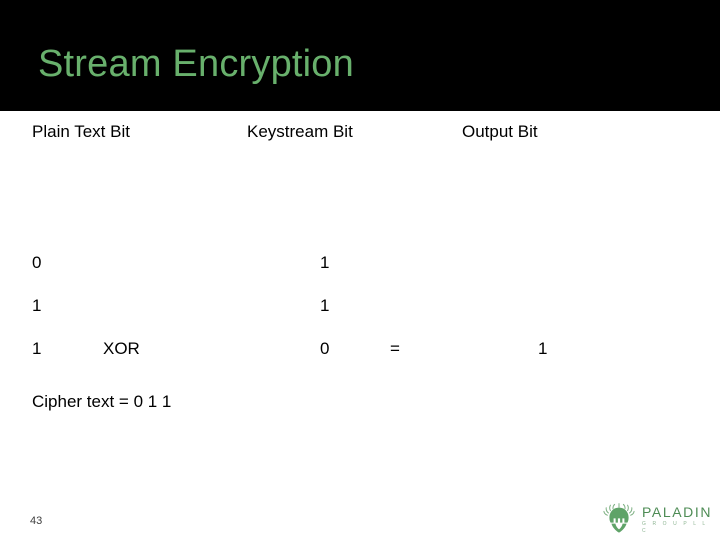 The height and width of the screenshot is (540, 720). Describe the element at coordinates (121, 348) in the screenshot. I see `xor-operator-label: XOR` at that location.